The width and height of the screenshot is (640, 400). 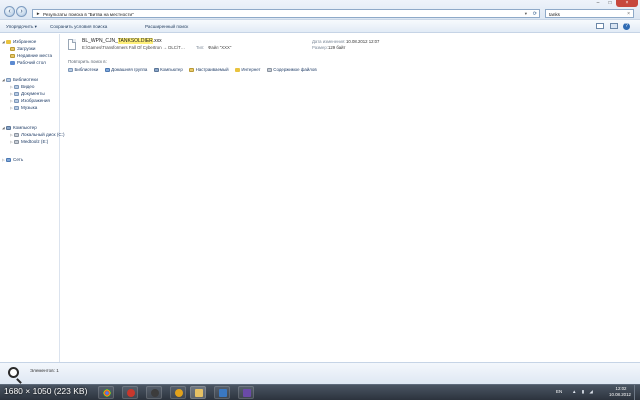 What do you see at coordinates (583, 392) in the screenshot?
I see `tray-icons: ▲ ▮ ◢` at bounding box center [583, 392].